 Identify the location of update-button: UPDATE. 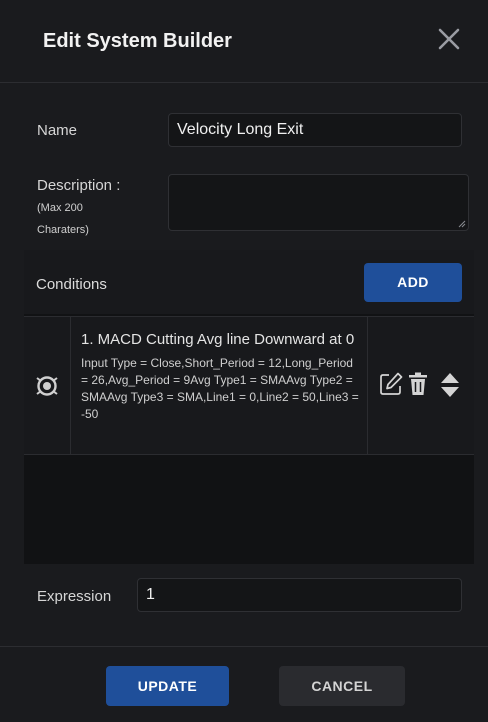
(167, 686).